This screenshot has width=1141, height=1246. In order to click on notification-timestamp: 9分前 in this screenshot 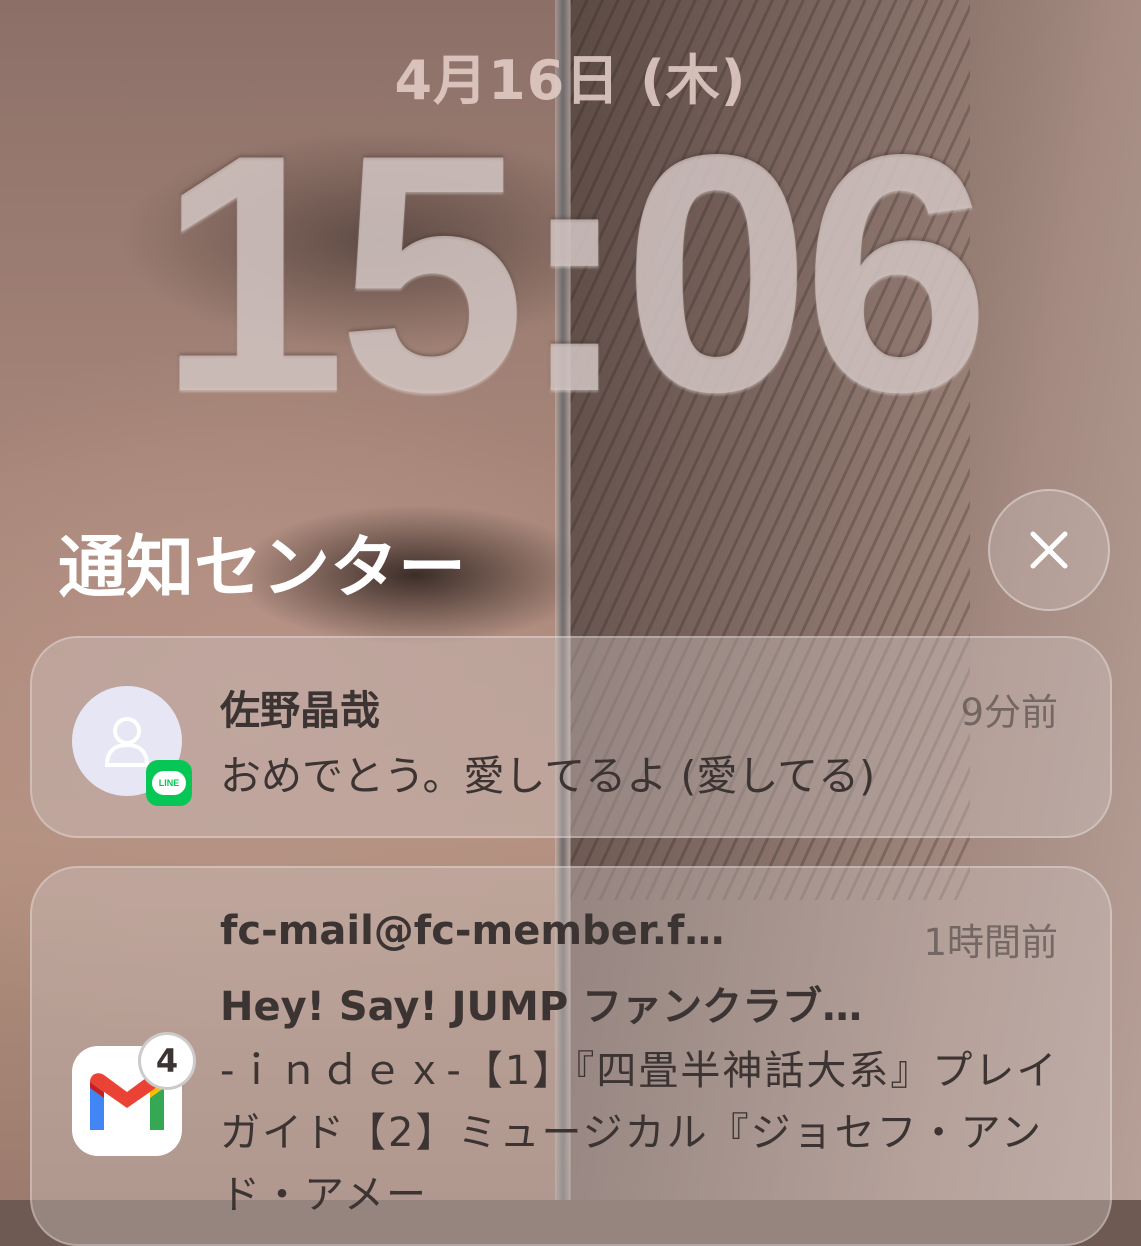, I will do `click(1009, 712)`.